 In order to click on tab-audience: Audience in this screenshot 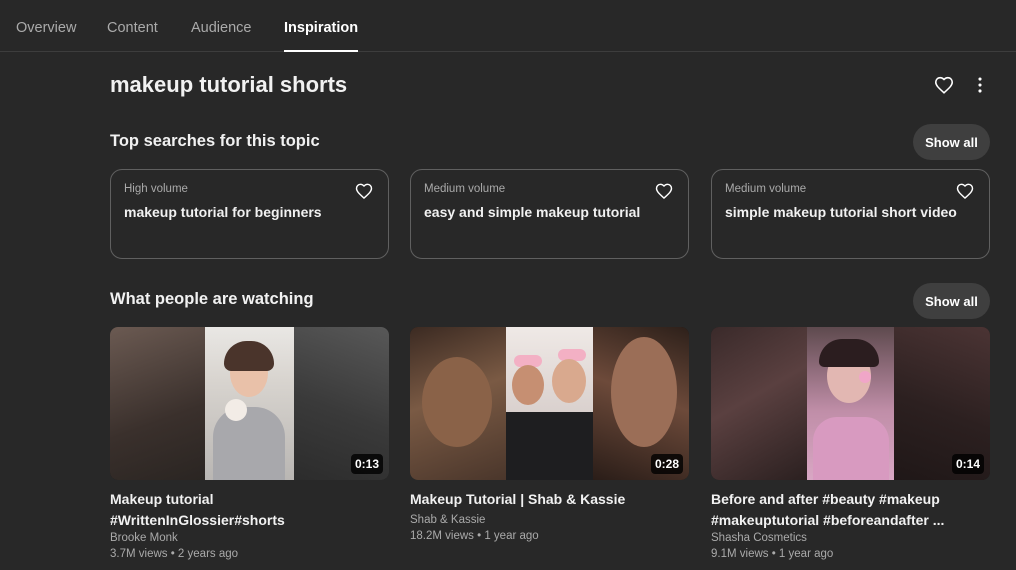, I will do `click(221, 36)`.